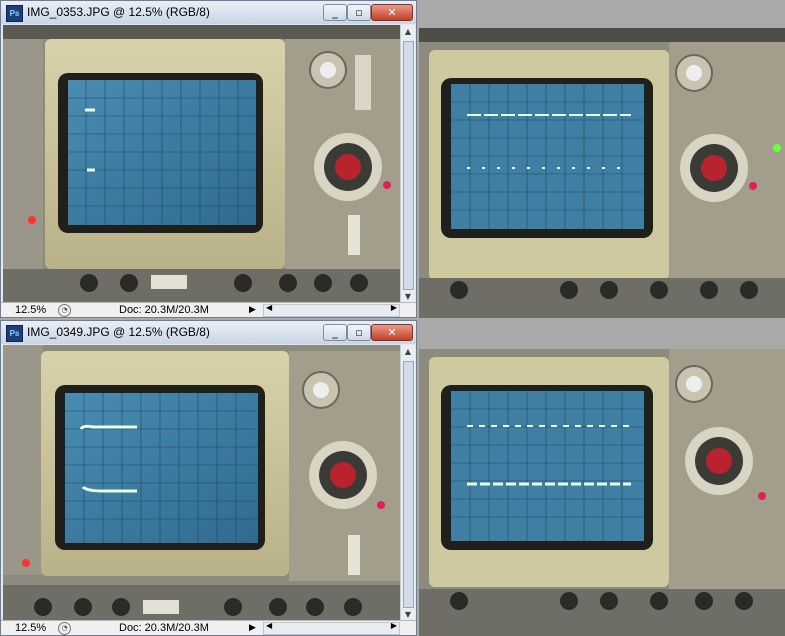 This screenshot has height=636, width=785. I want to click on document-title: IMG_0353.JPG @ 12.5% (RGB/8), so click(118, 12).